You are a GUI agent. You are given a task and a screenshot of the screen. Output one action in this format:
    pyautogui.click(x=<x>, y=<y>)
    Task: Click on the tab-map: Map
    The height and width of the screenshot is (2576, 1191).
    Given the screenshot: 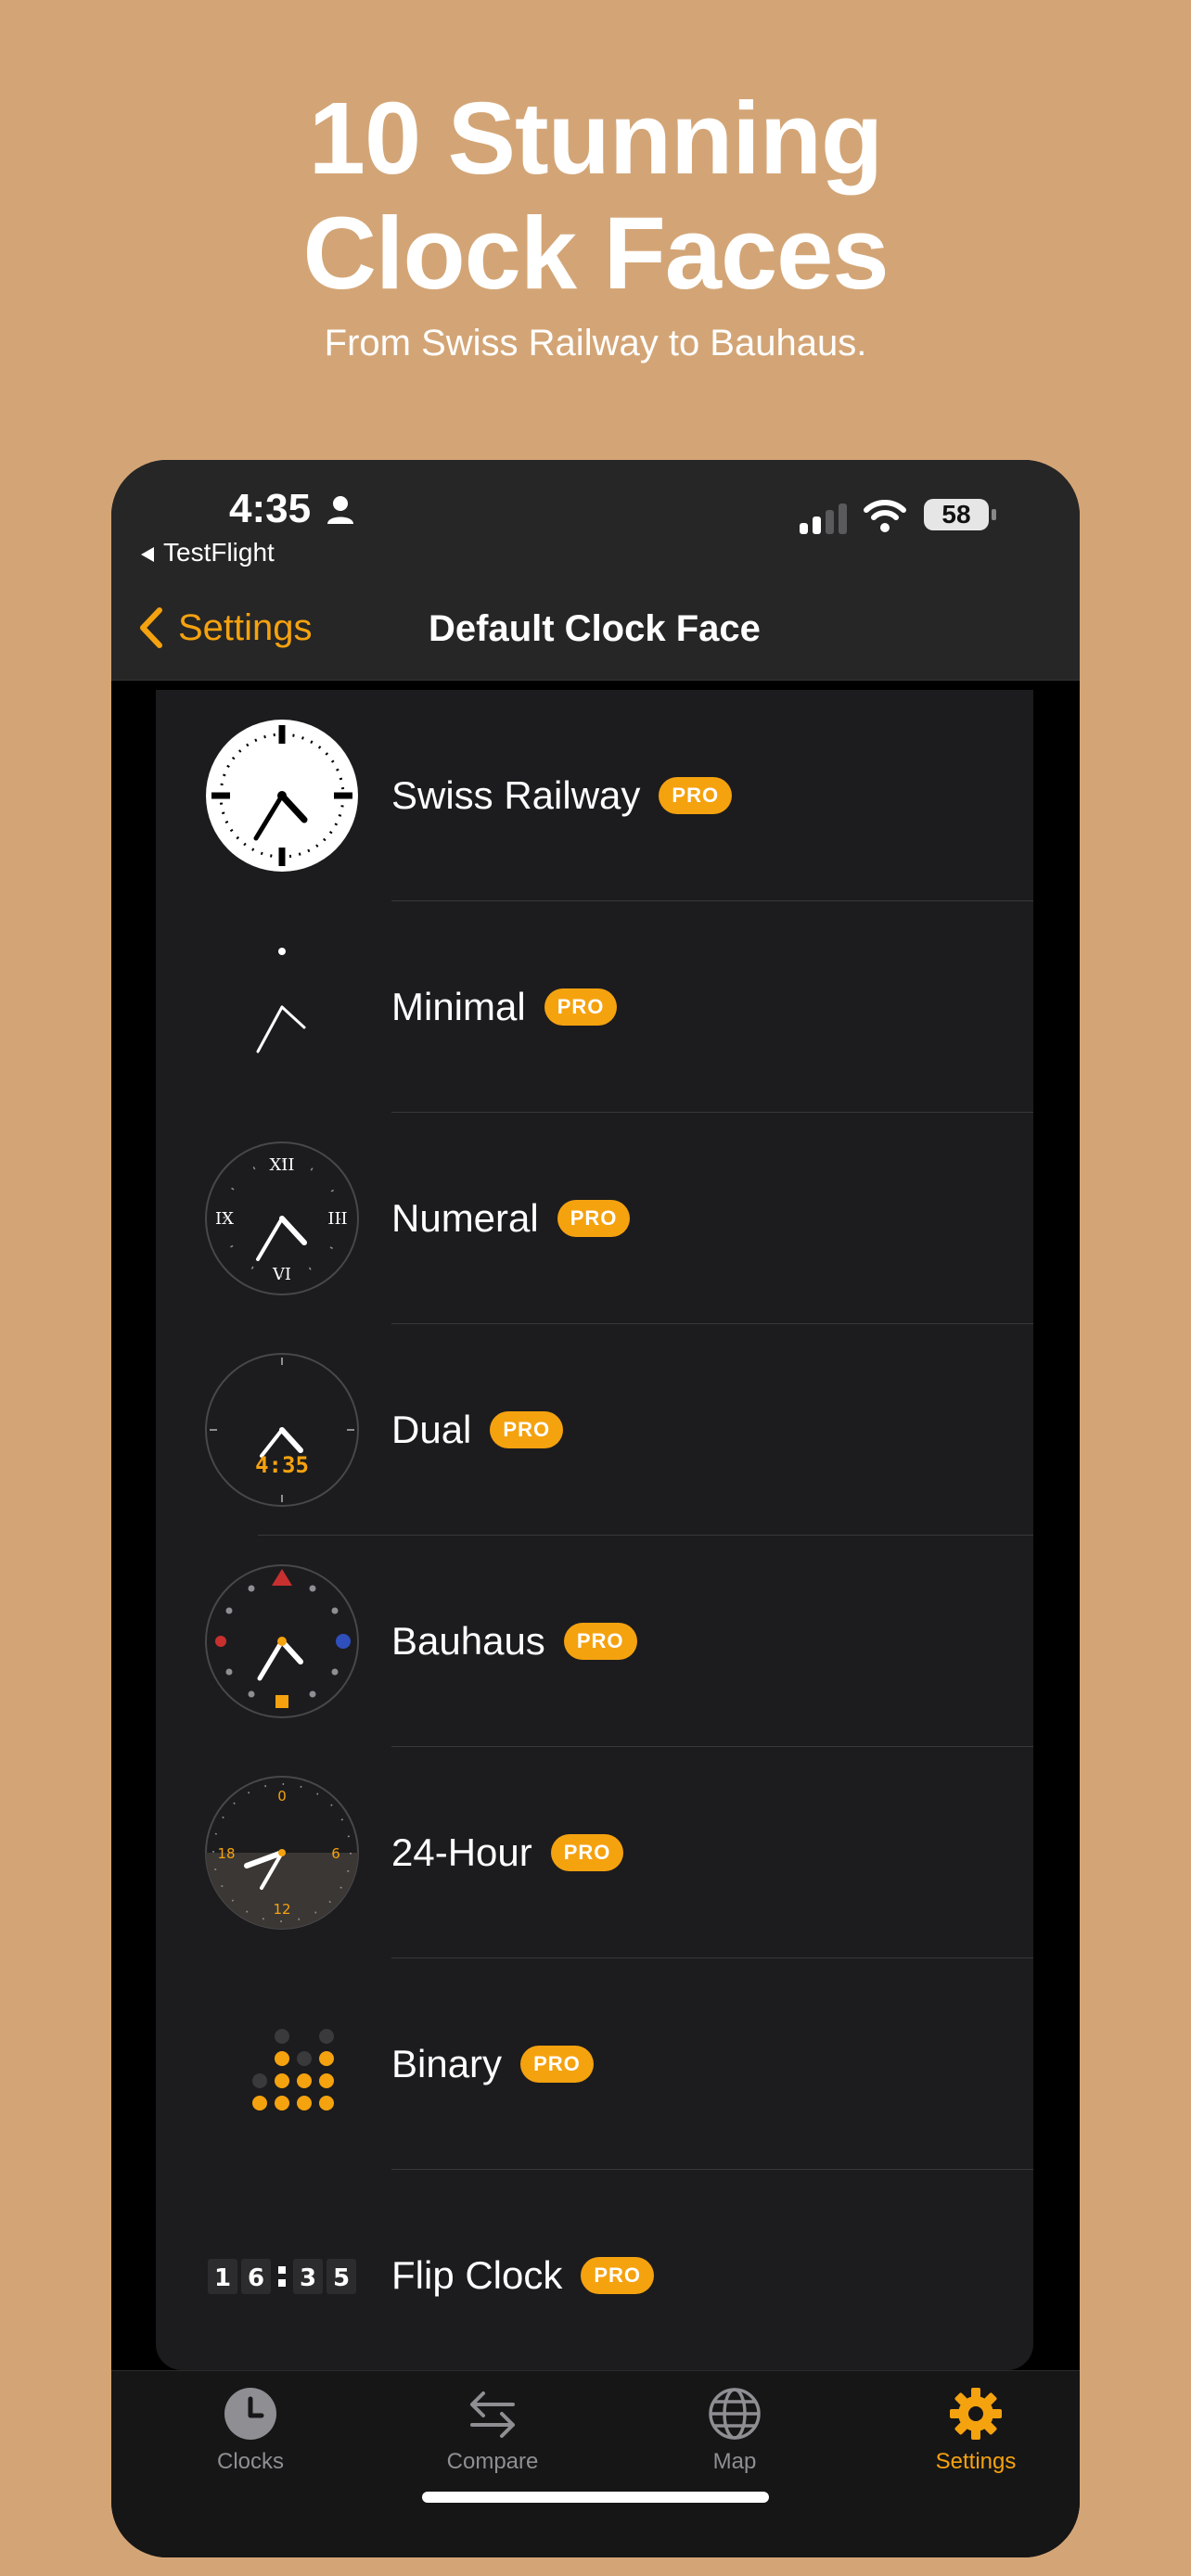 What is the action you would take?
    pyautogui.click(x=734, y=2431)
    